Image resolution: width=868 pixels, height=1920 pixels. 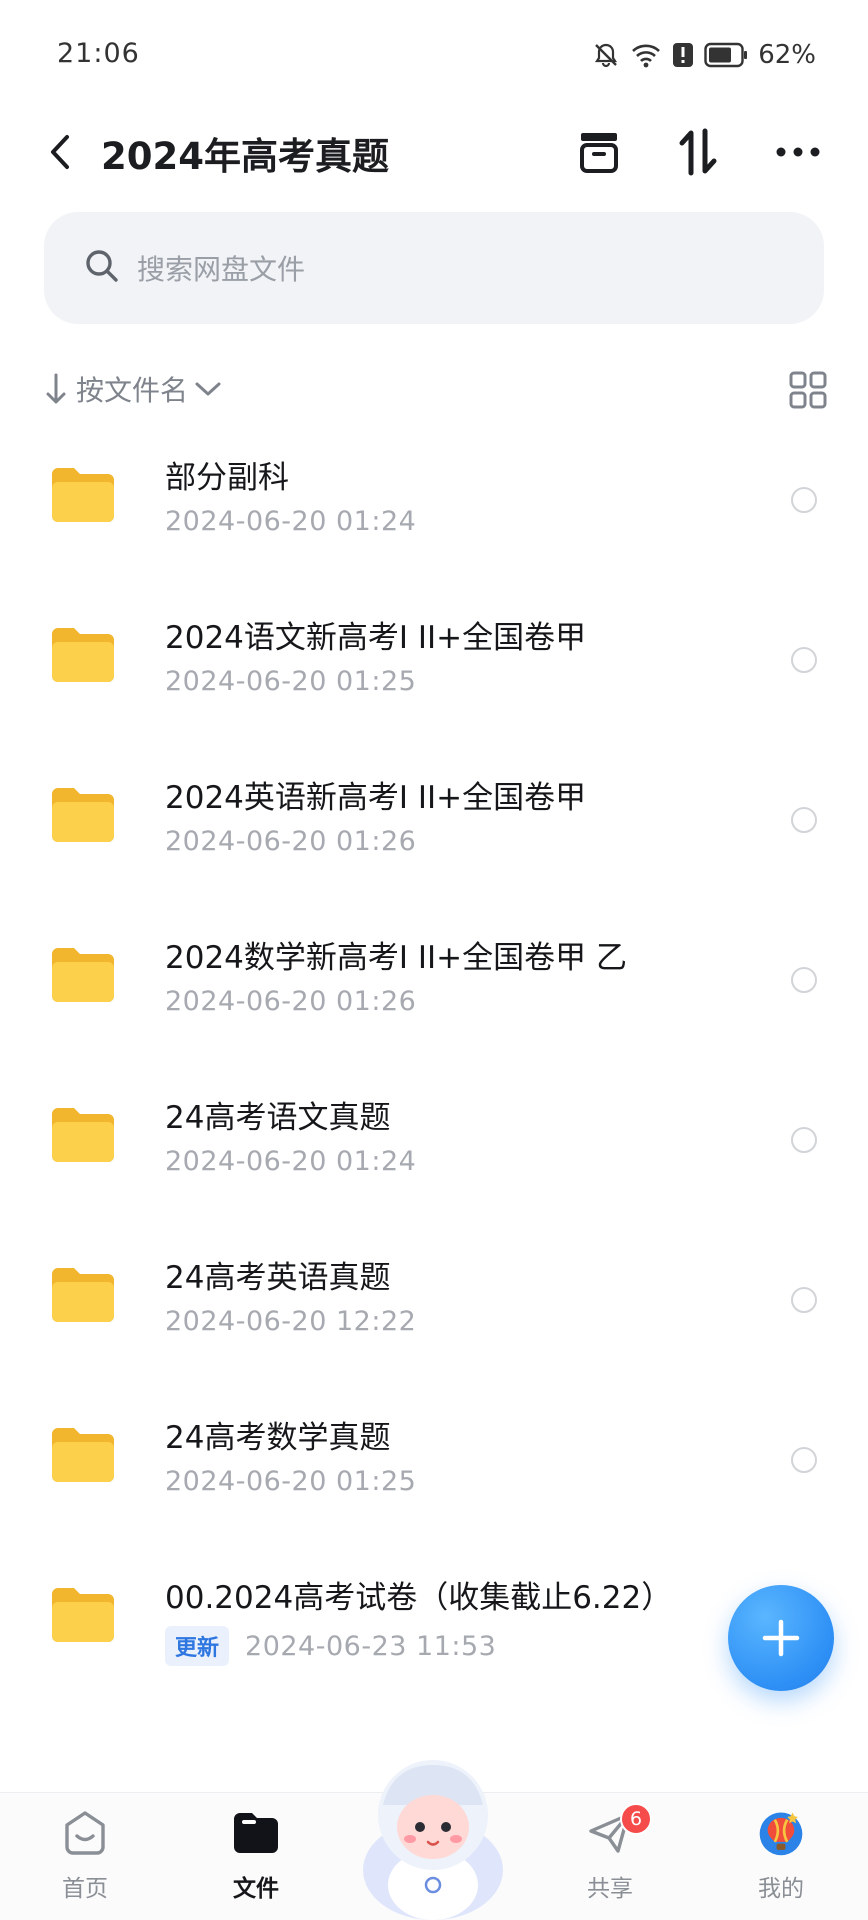 I want to click on folder-name: 00.2024高考试卷（收集截止6.22）, so click(x=419, y=1598).